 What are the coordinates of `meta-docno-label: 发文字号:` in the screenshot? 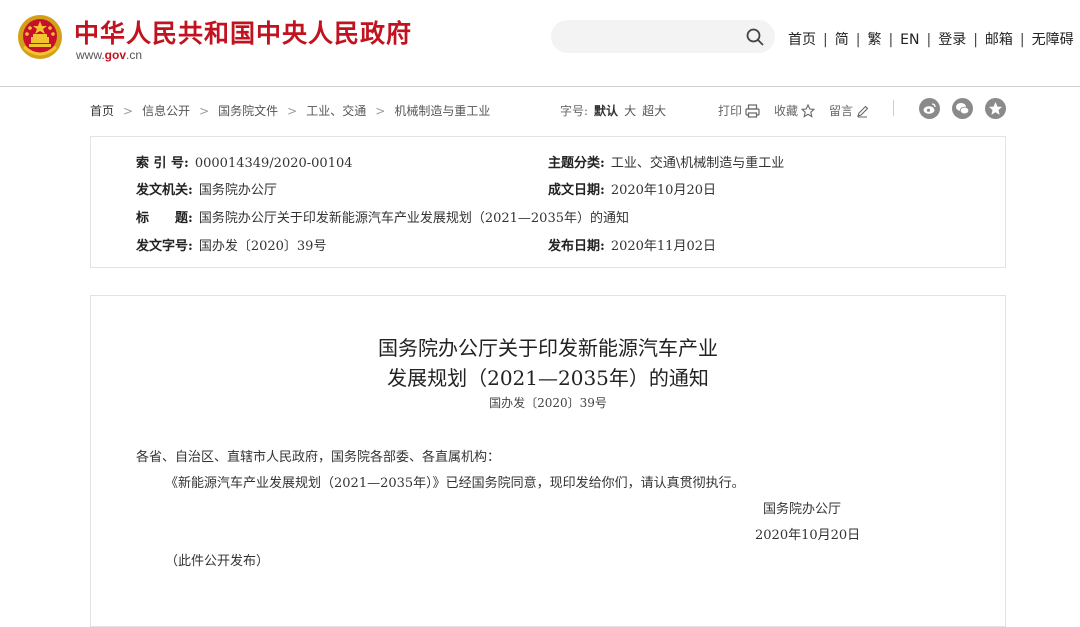 It's located at (164, 246).